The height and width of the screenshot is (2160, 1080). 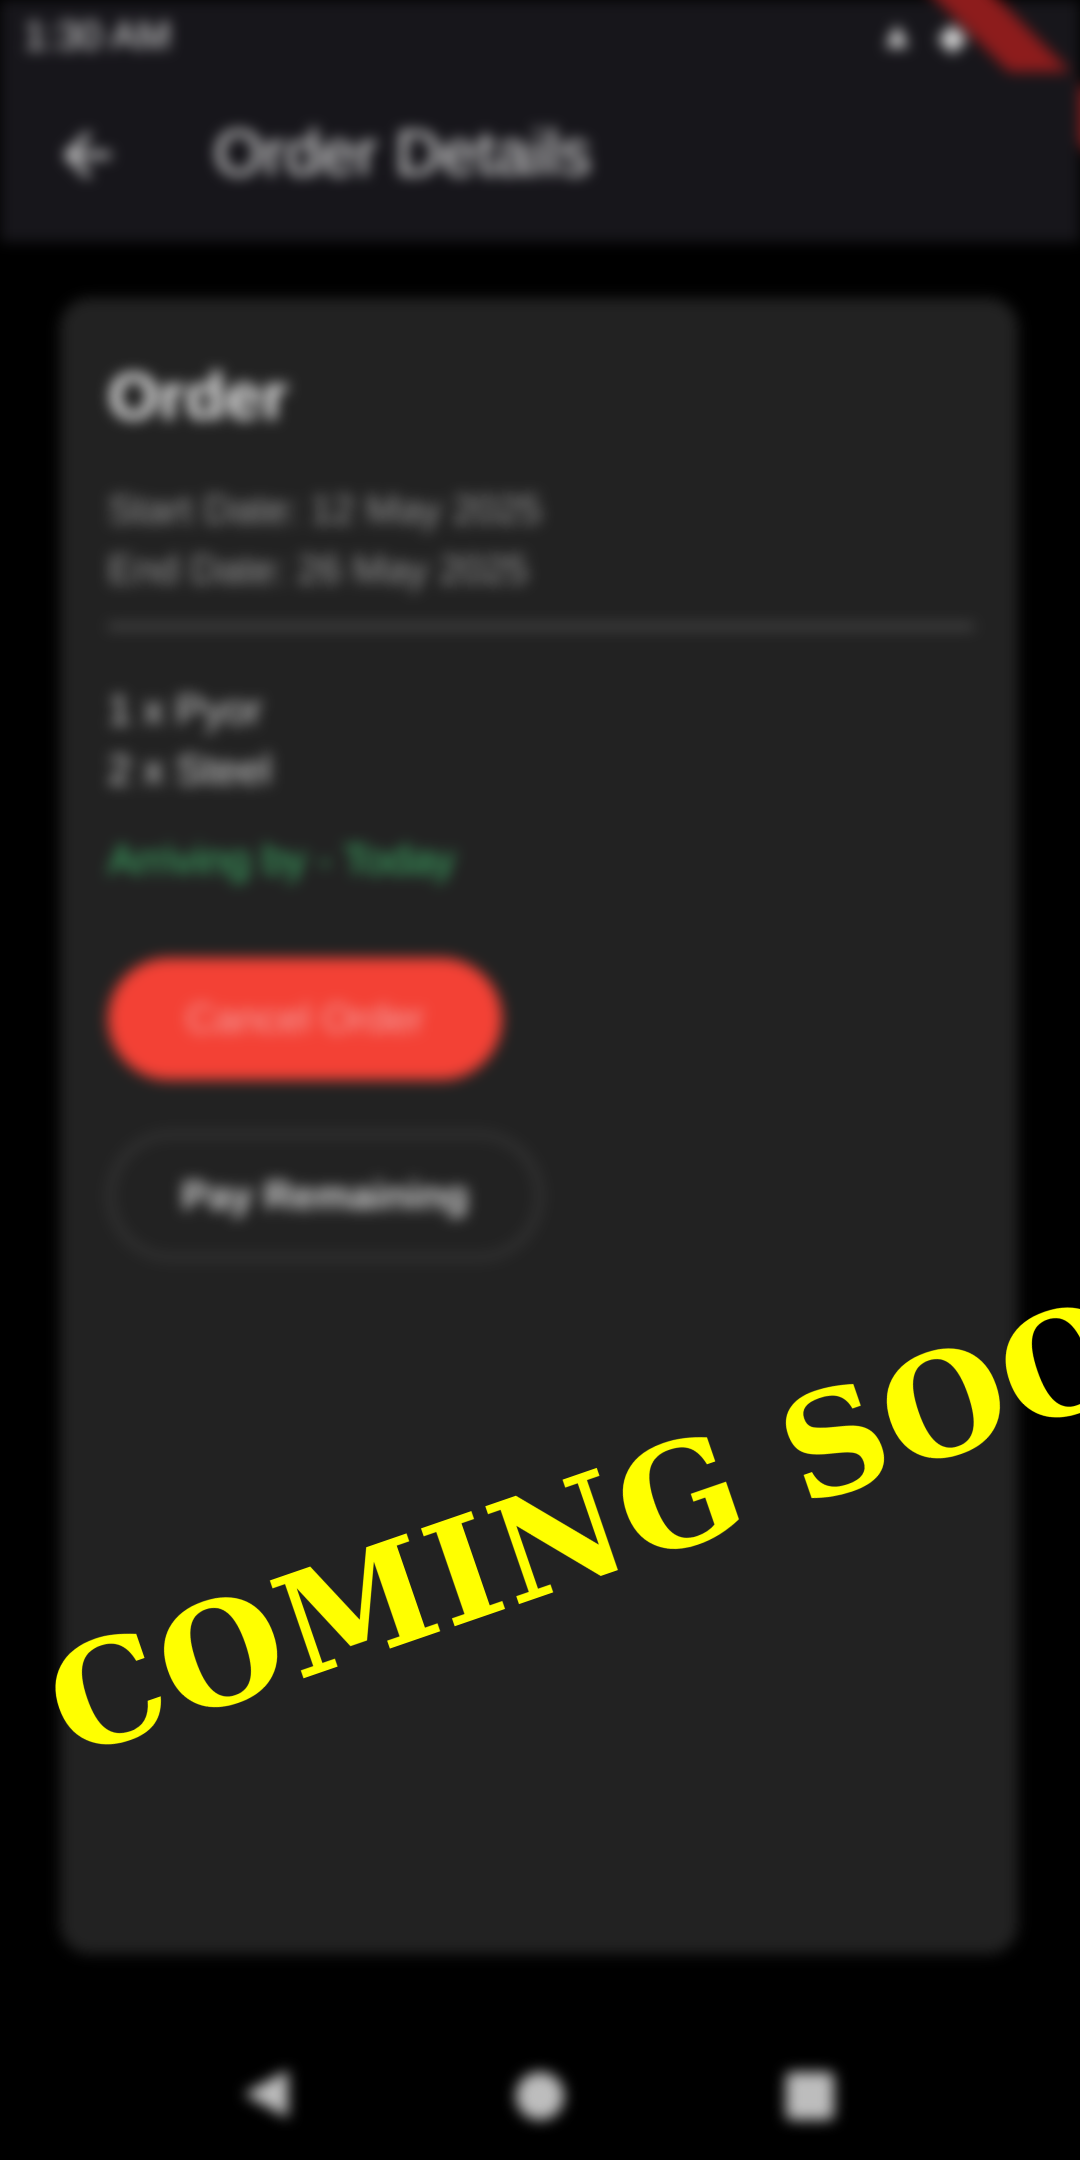 What do you see at coordinates (87, 155) in the screenshot?
I see `arrow-back-icon` at bounding box center [87, 155].